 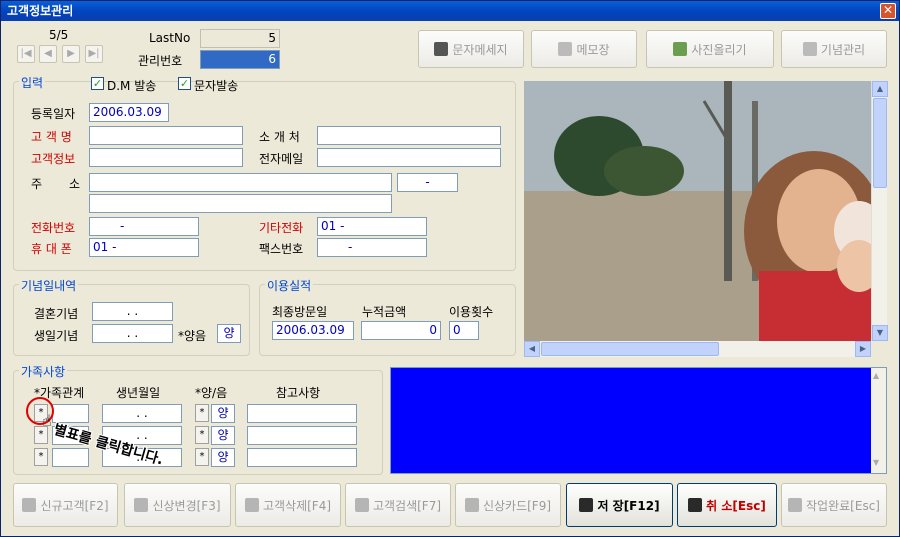 What do you see at coordinates (59, 35) in the screenshot?
I see `record-counter: 5/5` at bounding box center [59, 35].